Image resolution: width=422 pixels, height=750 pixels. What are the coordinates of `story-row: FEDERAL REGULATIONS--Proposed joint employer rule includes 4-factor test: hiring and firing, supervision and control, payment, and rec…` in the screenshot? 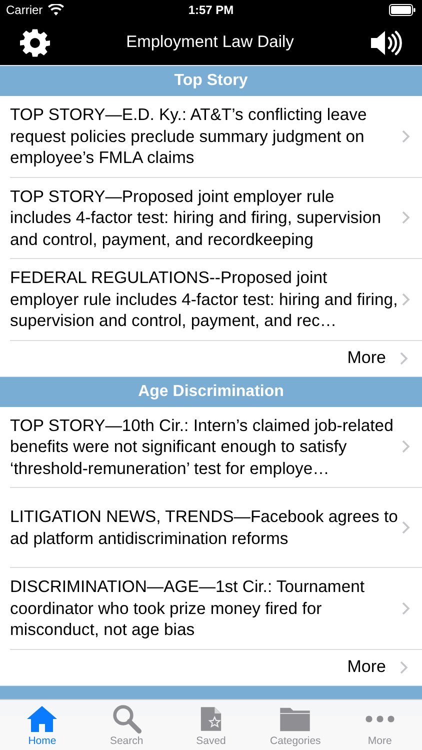 It's located at (216, 299).